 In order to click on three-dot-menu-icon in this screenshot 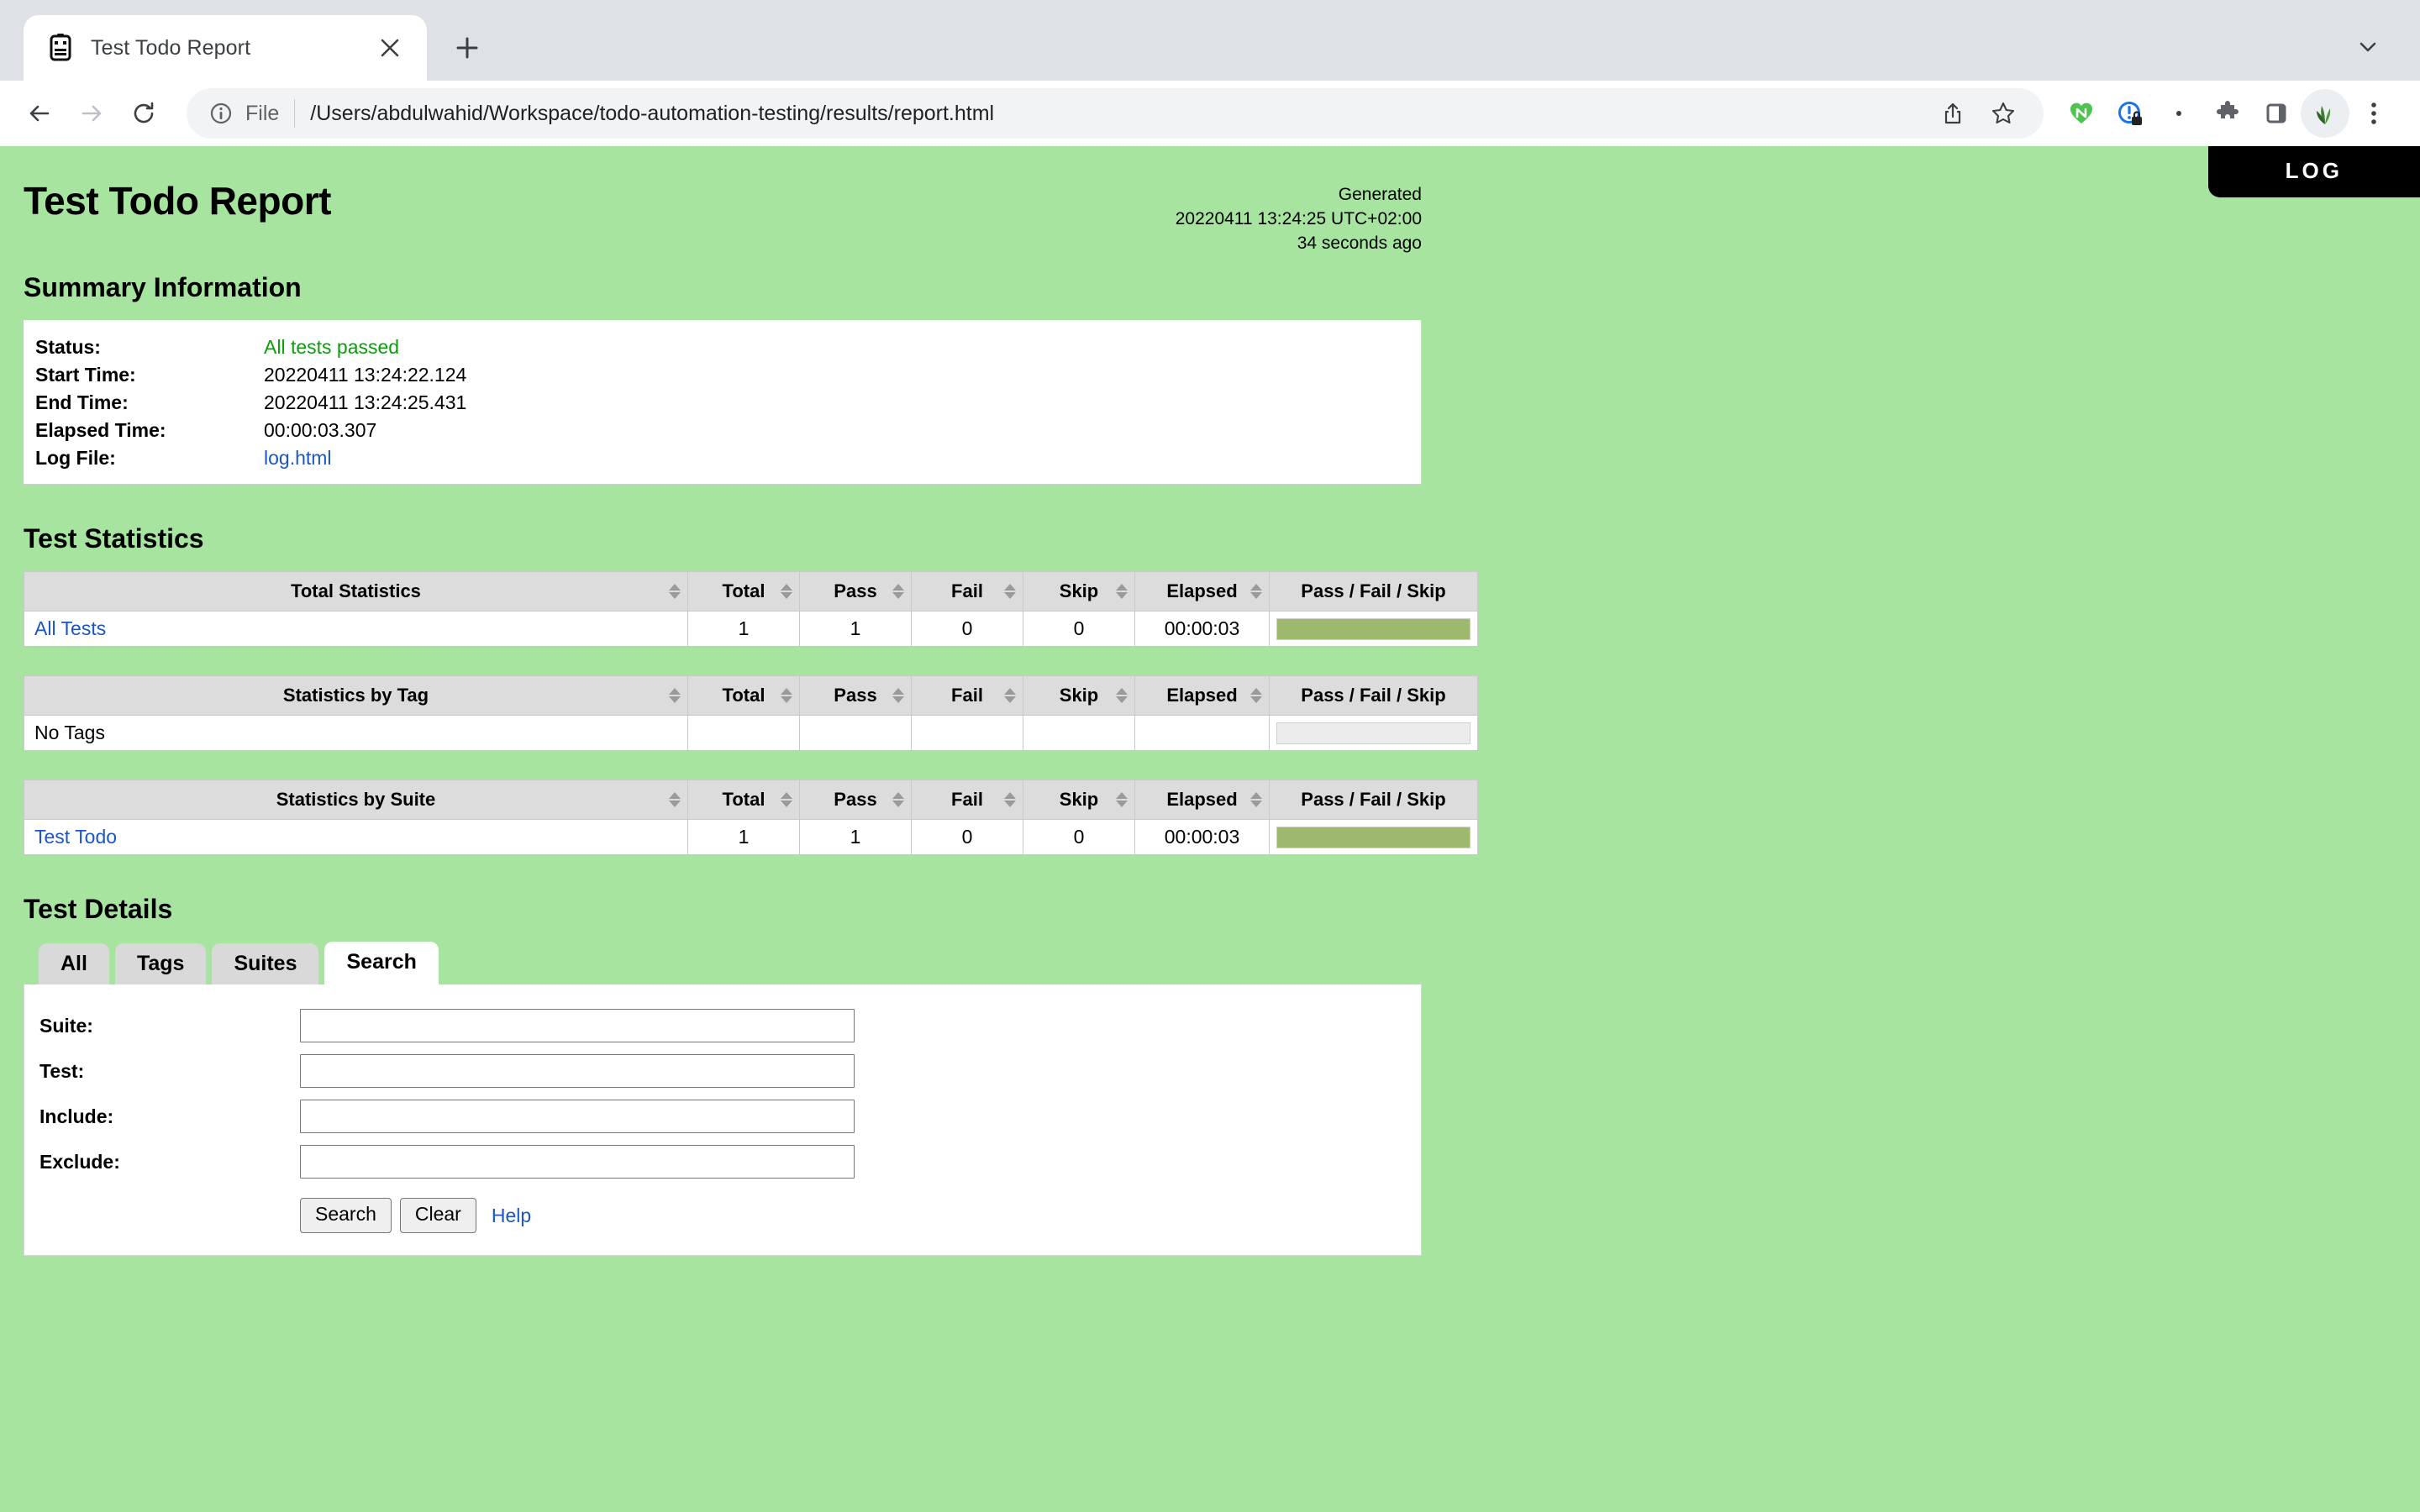, I will do `click(2373, 113)`.